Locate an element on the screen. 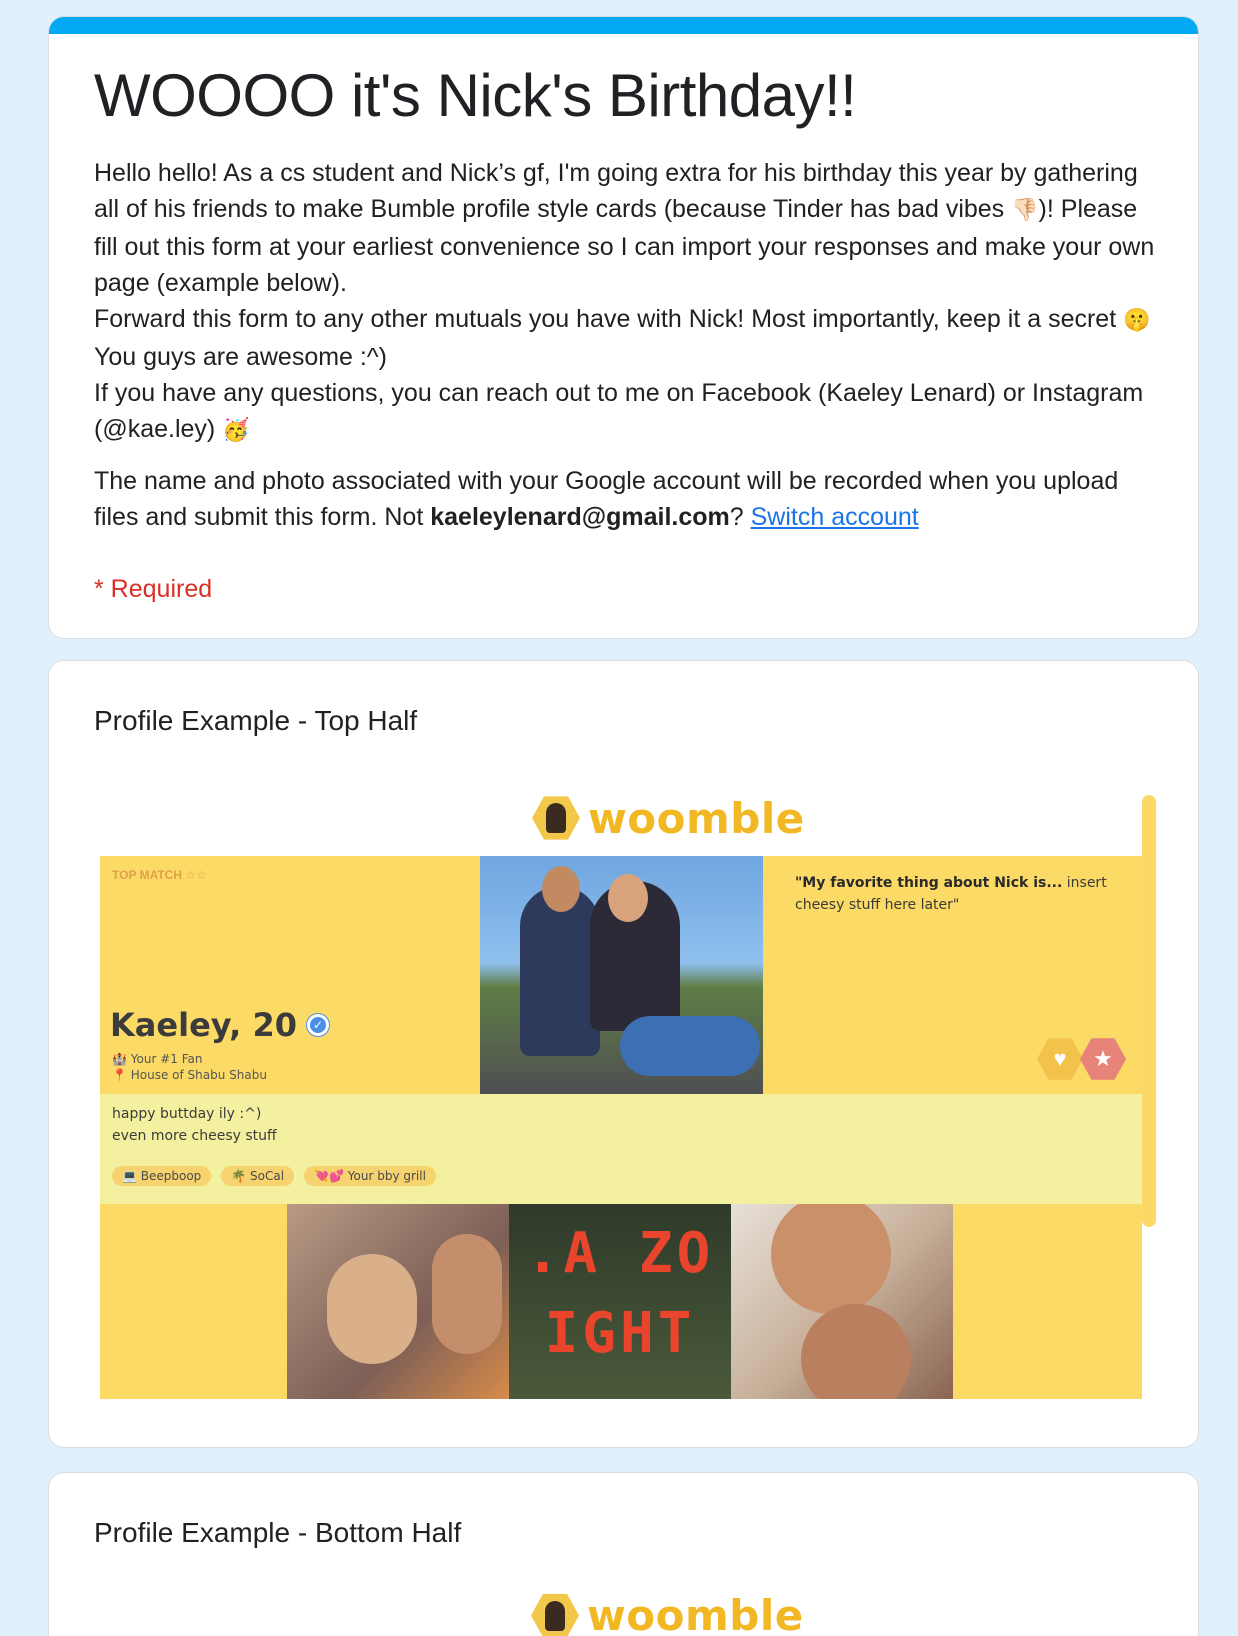 This screenshot has width=1238, height=1636. item-title: Profile Example - Bottom Half is located at coordinates (278, 1532).